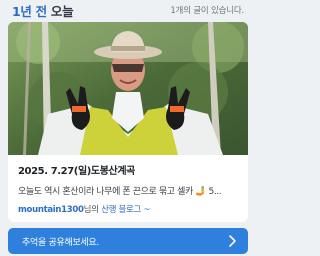  I want to click on chevron-right-icon, so click(232, 241).